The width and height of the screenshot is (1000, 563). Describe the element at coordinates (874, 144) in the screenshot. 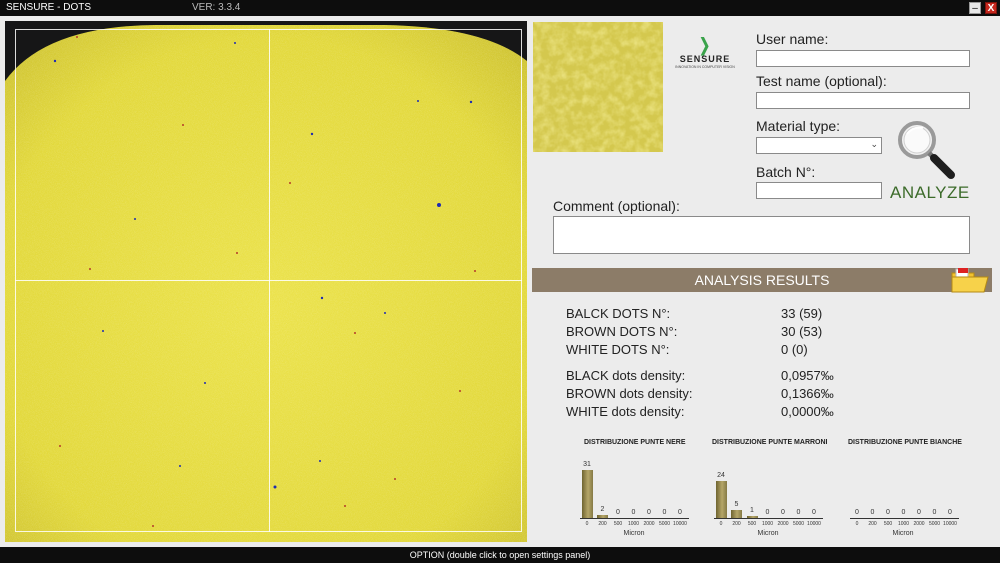

I see `chevron-down-icon: ⌄` at that location.